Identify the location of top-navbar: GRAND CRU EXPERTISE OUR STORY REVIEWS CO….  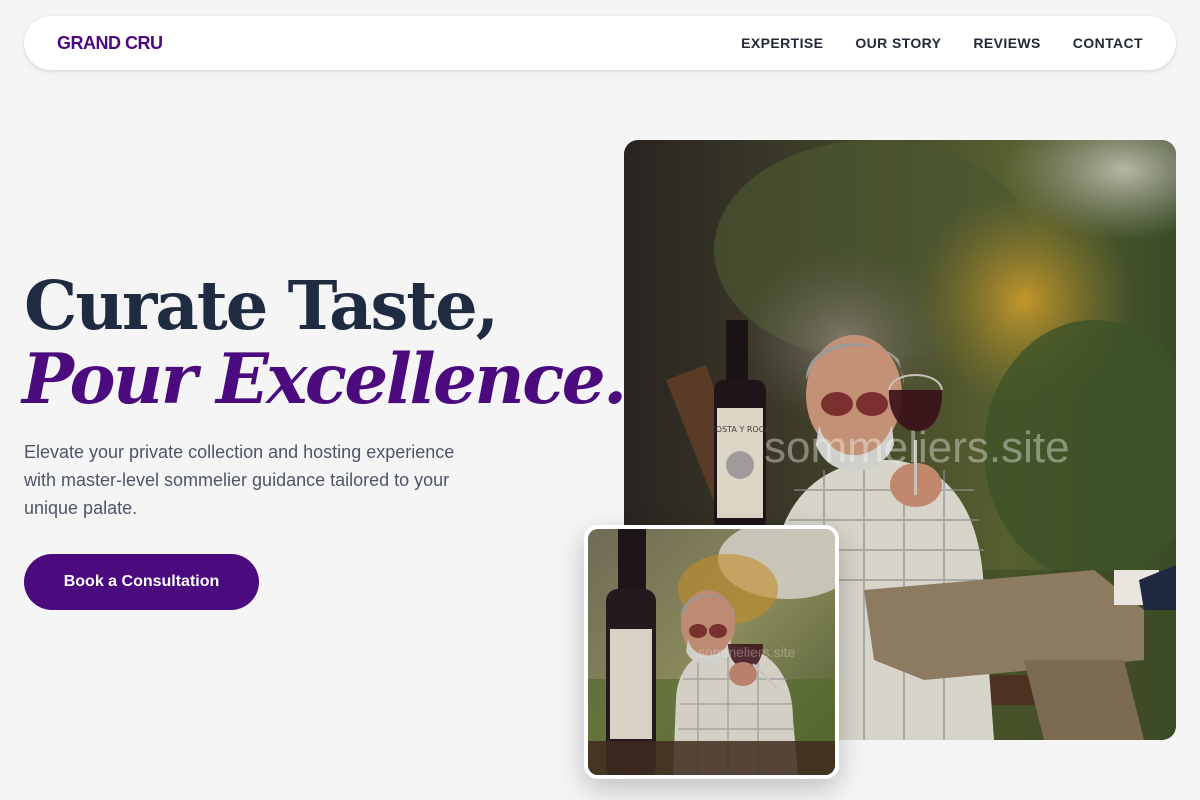
(600, 43).